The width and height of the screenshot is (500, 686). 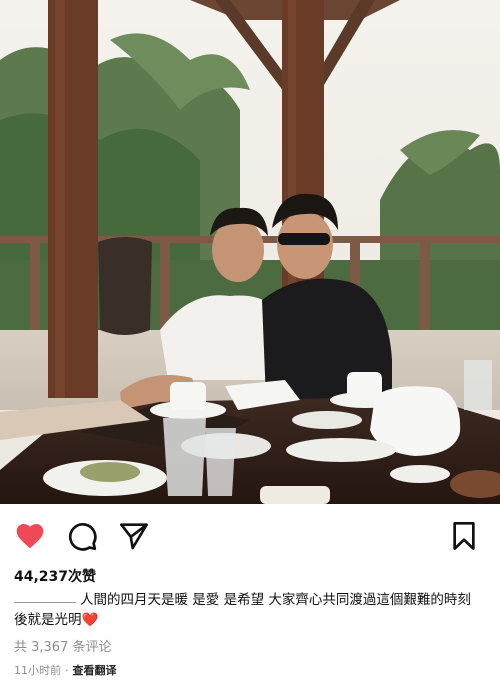 What do you see at coordinates (249, 610) in the screenshot?
I see `post-caption: 人間的四月天是暖 是愛 是希望 大家齊心共同渡過這個艱難的時刻後就是光明❤️` at bounding box center [249, 610].